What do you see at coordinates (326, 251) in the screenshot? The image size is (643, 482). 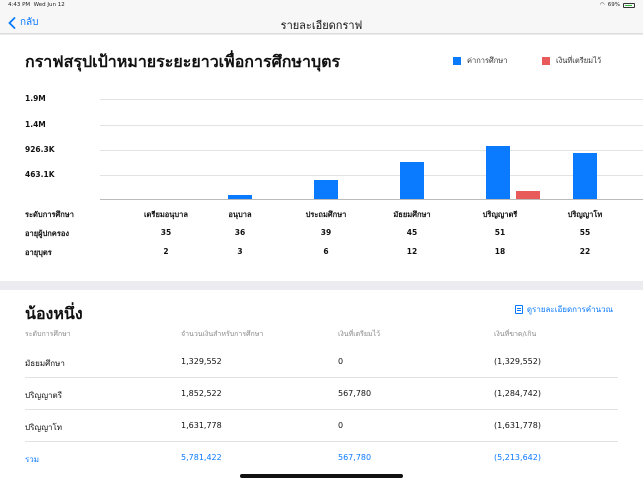 I see `child-age-cell: 6` at bounding box center [326, 251].